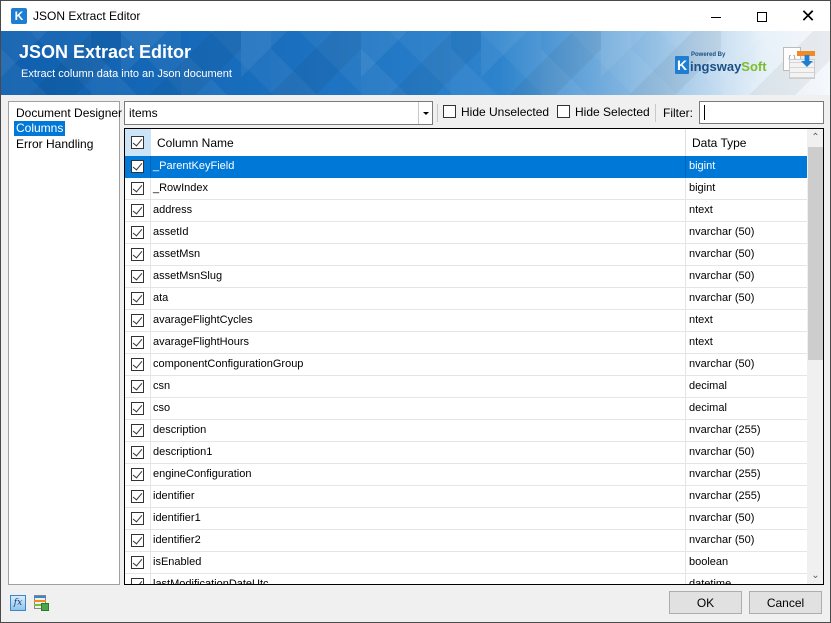 The width and height of the screenshot is (831, 623). I want to click on nav-item-document-designer: Document Designer, so click(69, 113).